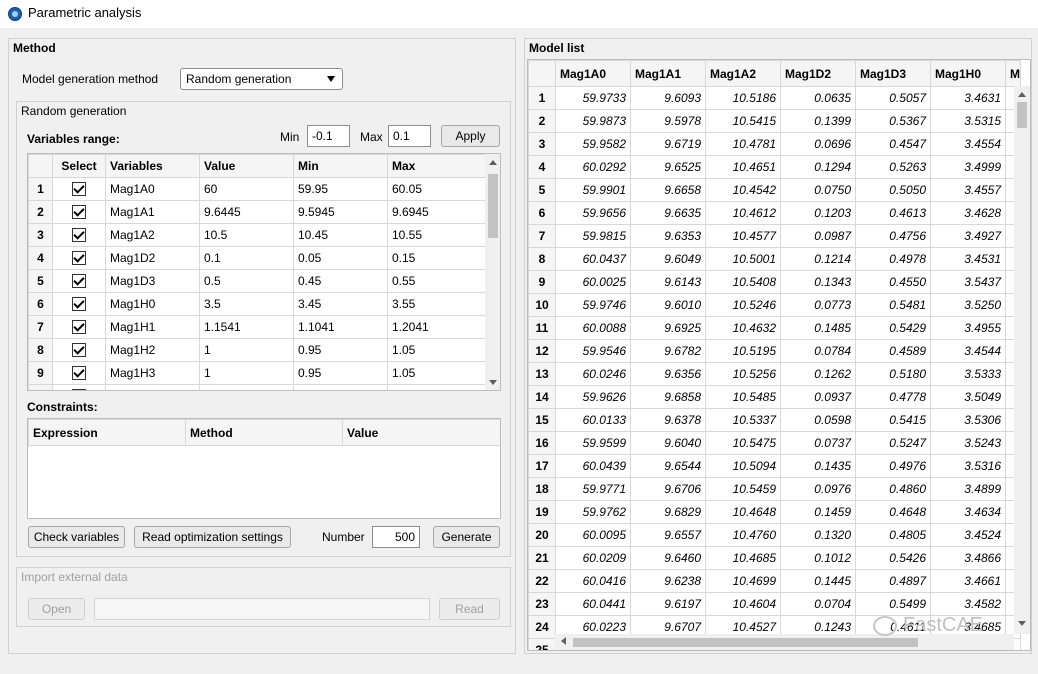  I want to click on min-input: -0.1, so click(328, 136).